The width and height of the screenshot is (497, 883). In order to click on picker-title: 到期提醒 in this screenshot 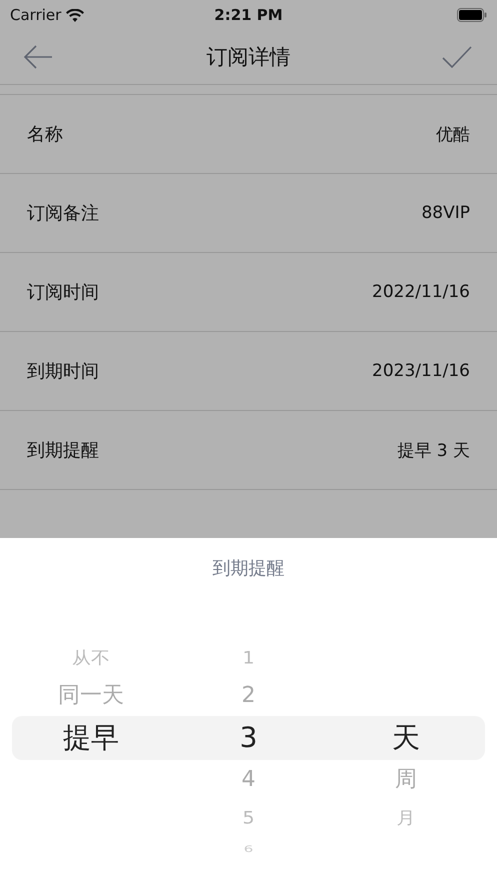, I will do `click(248, 568)`.